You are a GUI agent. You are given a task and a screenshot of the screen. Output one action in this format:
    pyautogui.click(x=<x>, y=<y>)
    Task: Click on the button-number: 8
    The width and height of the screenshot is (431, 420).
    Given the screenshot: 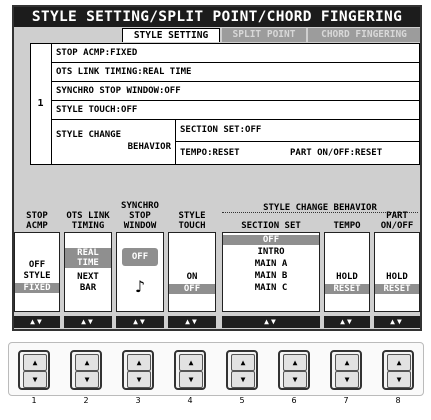 What is the action you would take?
    pyautogui.click(x=398, y=400)
    